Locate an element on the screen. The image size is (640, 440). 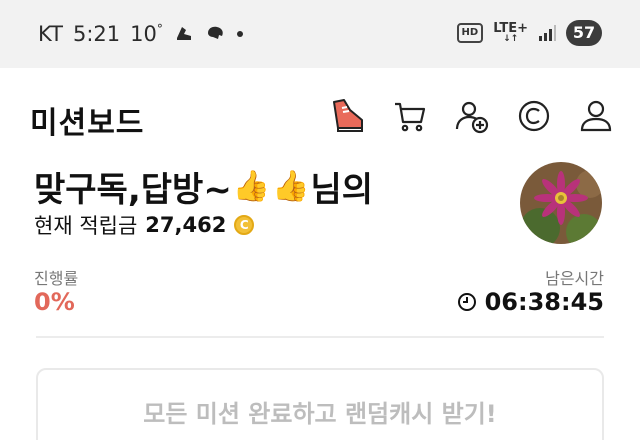
points-balance: 현재 적립금 27,462 C is located at coordinates (144, 225).